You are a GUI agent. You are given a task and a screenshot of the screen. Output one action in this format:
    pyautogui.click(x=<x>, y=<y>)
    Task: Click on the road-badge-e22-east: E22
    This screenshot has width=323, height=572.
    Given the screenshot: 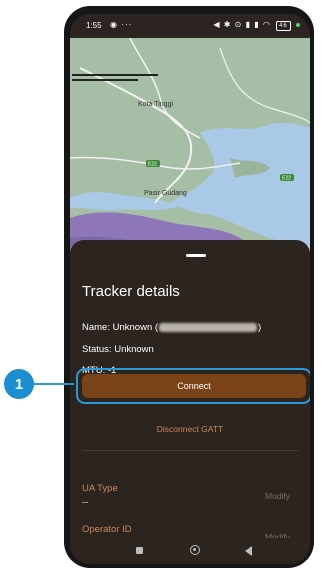 What is the action you would take?
    pyautogui.click(x=286, y=179)
    